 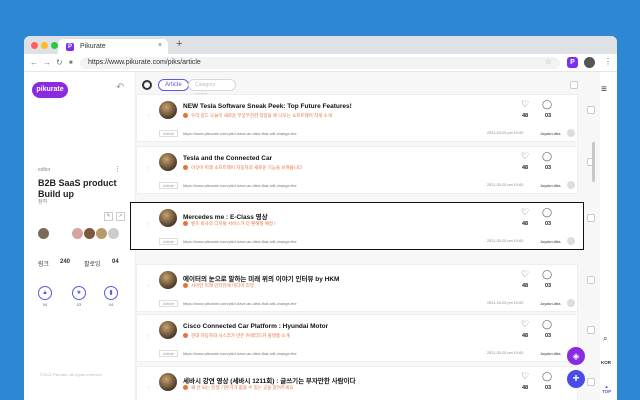 What do you see at coordinates (606, 389) in the screenshot?
I see `scroll-to-top-button: ▲ TOP` at bounding box center [606, 389].